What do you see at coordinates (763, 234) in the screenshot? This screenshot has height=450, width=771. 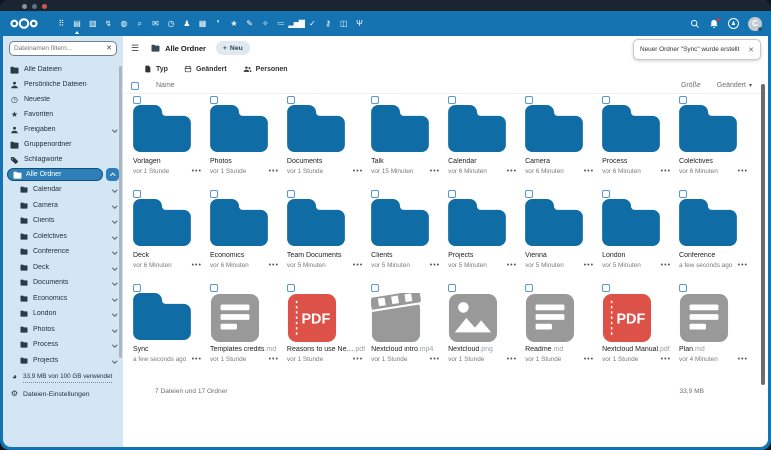 I see `main-scrollbar` at bounding box center [763, 234].